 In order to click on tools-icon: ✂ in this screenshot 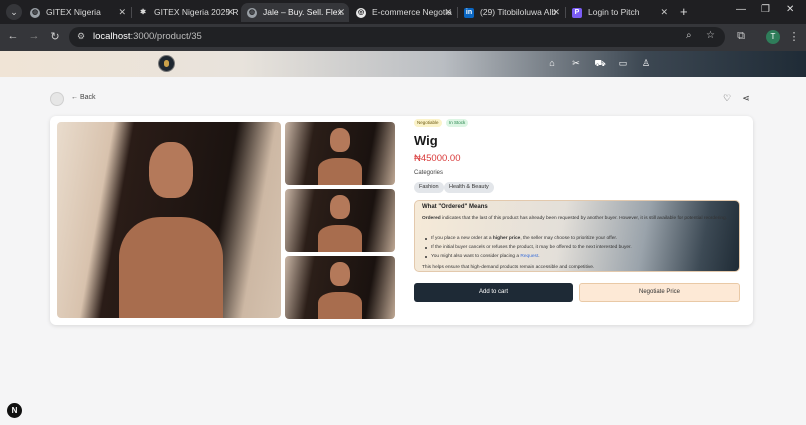, I will do `click(576, 63)`.